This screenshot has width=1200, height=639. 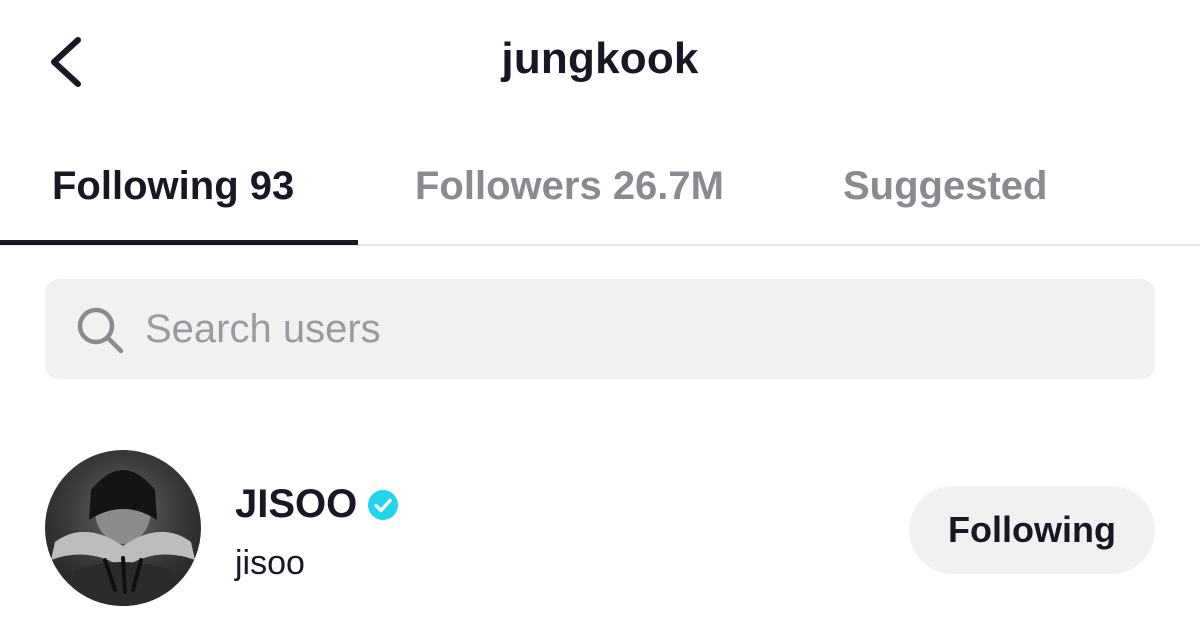 I want to click on user-name-line: JISOO, so click(x=317, y=504).